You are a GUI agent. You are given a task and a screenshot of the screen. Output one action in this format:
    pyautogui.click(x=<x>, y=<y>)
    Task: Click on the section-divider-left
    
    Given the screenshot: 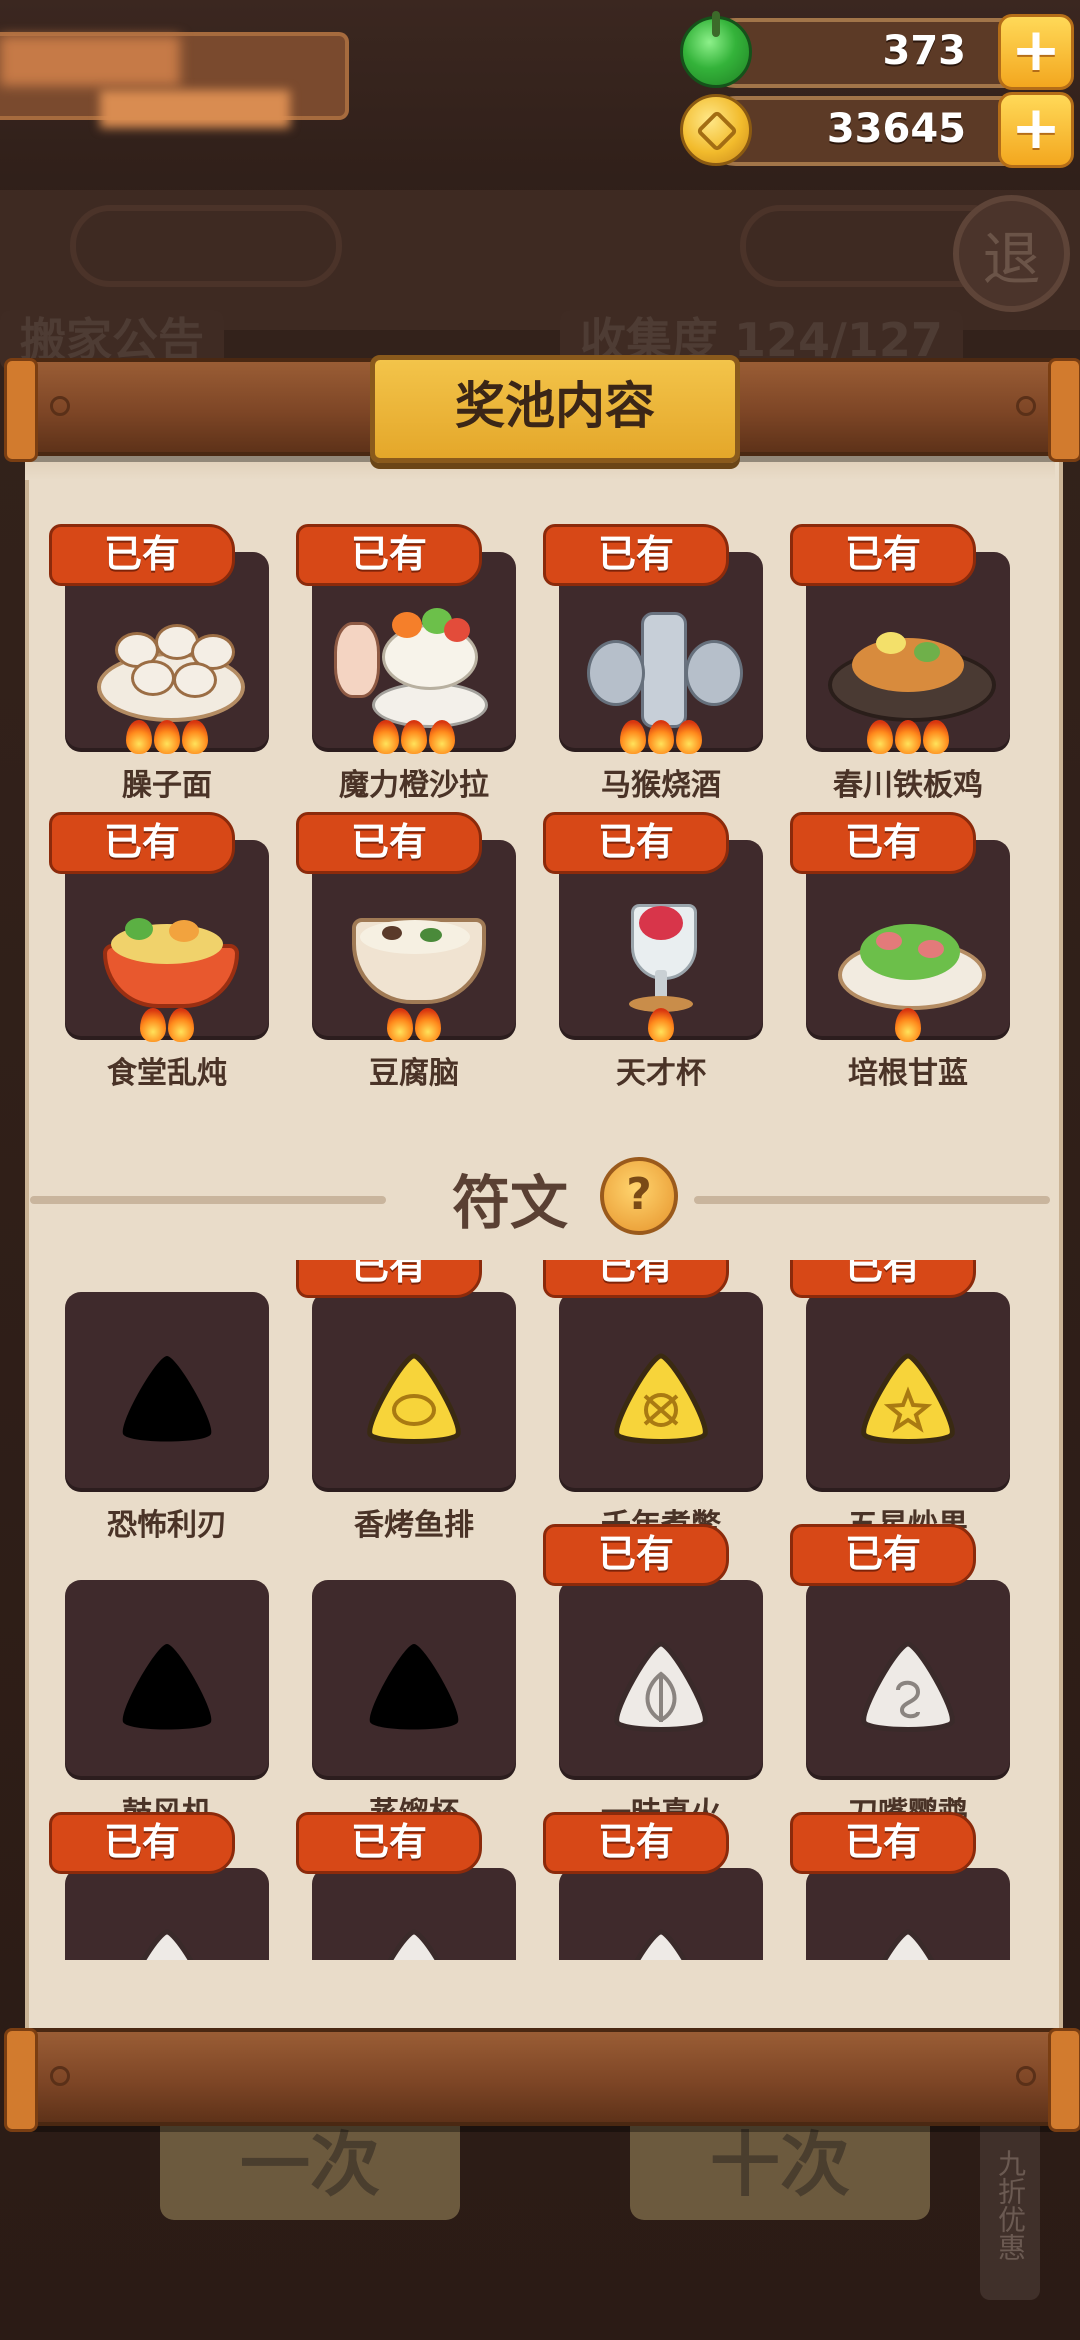 What is the action you would take?
    pyautogui.click(x=208, y=1200)
    